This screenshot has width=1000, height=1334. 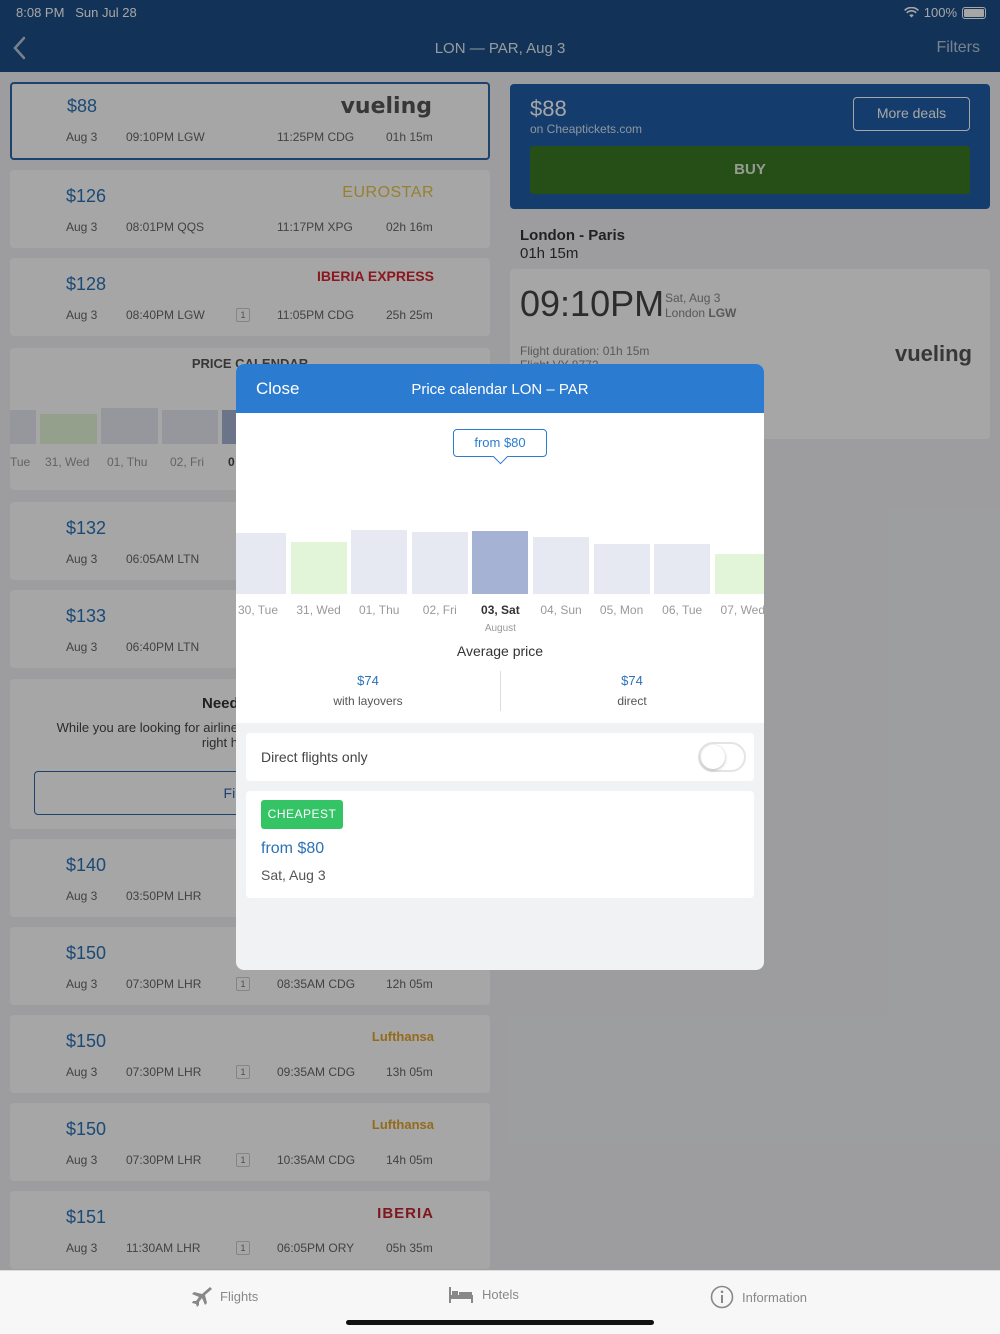 I want to click on calendar-day-label: 06, Tue, so click(x=682, y=610).